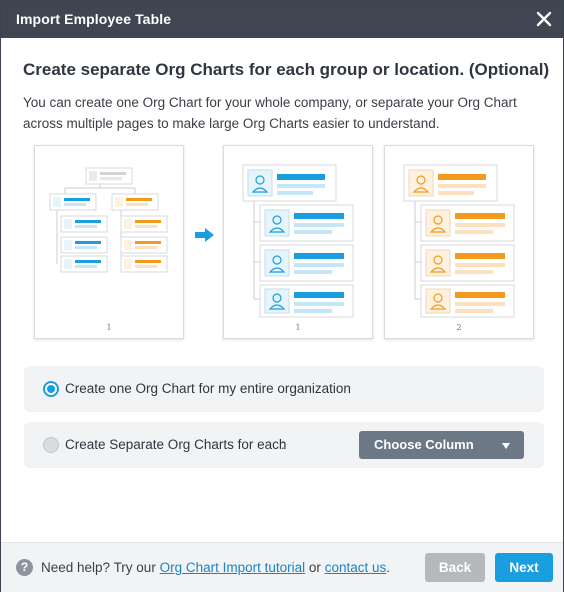 This screenshot has width=564, height=592. What do you see at coordinates (51, 389) in the screenshot?
I see `radio-one-chart` at bounding box center [51, 389].